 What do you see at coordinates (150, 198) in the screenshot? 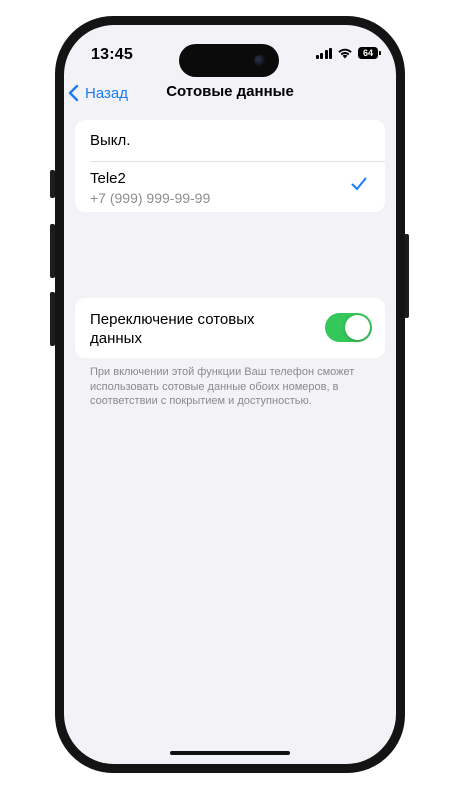
I see `phone-number: +7 (999) 999-99-99` at bounding box center [150, 198].